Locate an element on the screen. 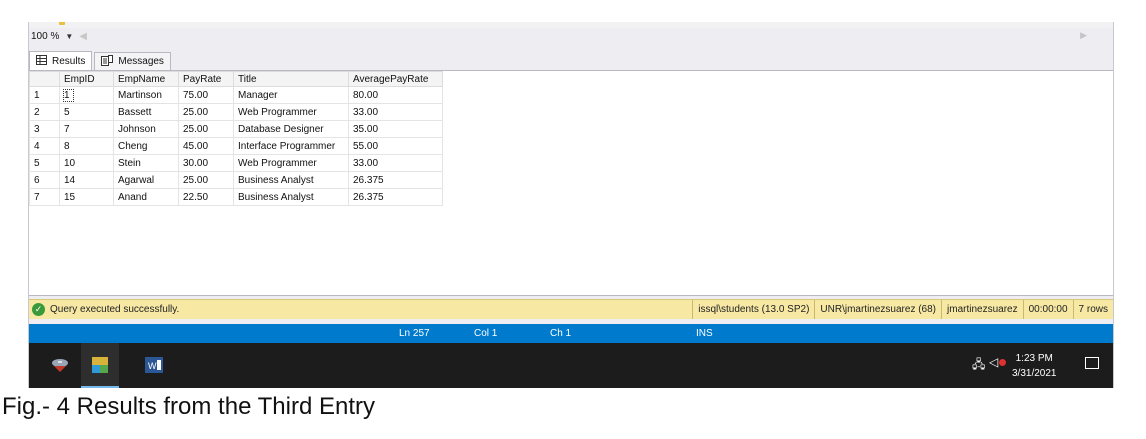 The image size is (1146, 439). editor-status-bar: Ln 257 Col 1 Ch 1 INS is located at coordinates (571, 333).